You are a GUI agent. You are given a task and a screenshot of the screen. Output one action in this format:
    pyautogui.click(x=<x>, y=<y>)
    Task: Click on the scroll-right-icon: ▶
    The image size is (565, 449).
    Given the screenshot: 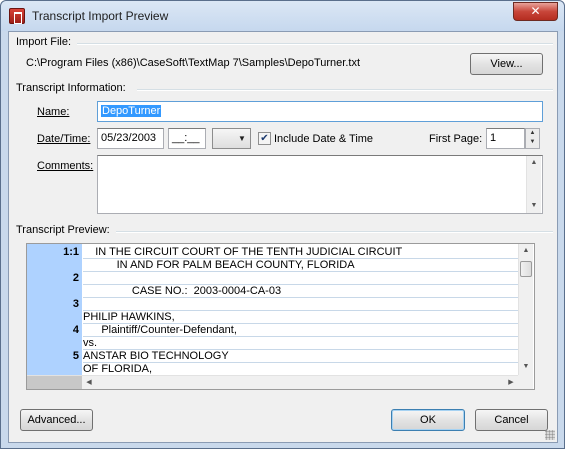 What is the action you would take?
    pyautogui.click(x=511, y=382)
    